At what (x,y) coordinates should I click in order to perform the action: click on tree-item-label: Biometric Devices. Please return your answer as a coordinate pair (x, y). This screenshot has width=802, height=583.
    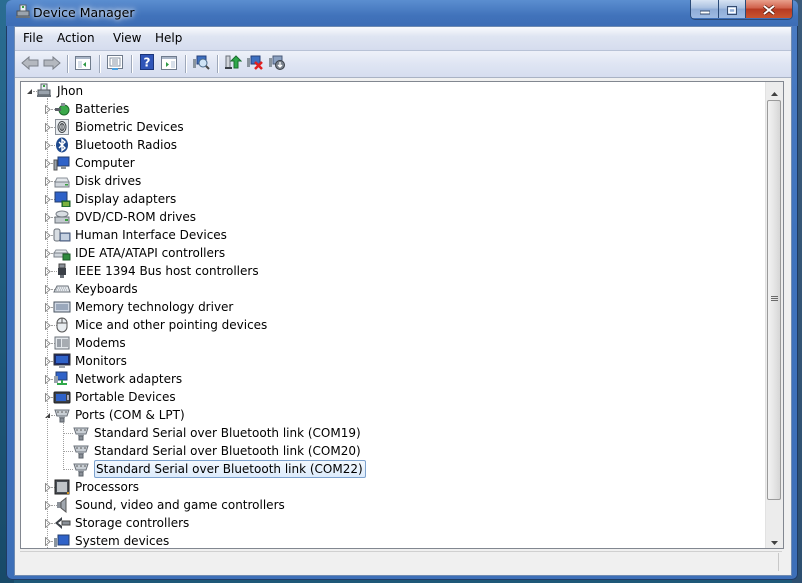
    Looking at the image, I should click on (129, 127).